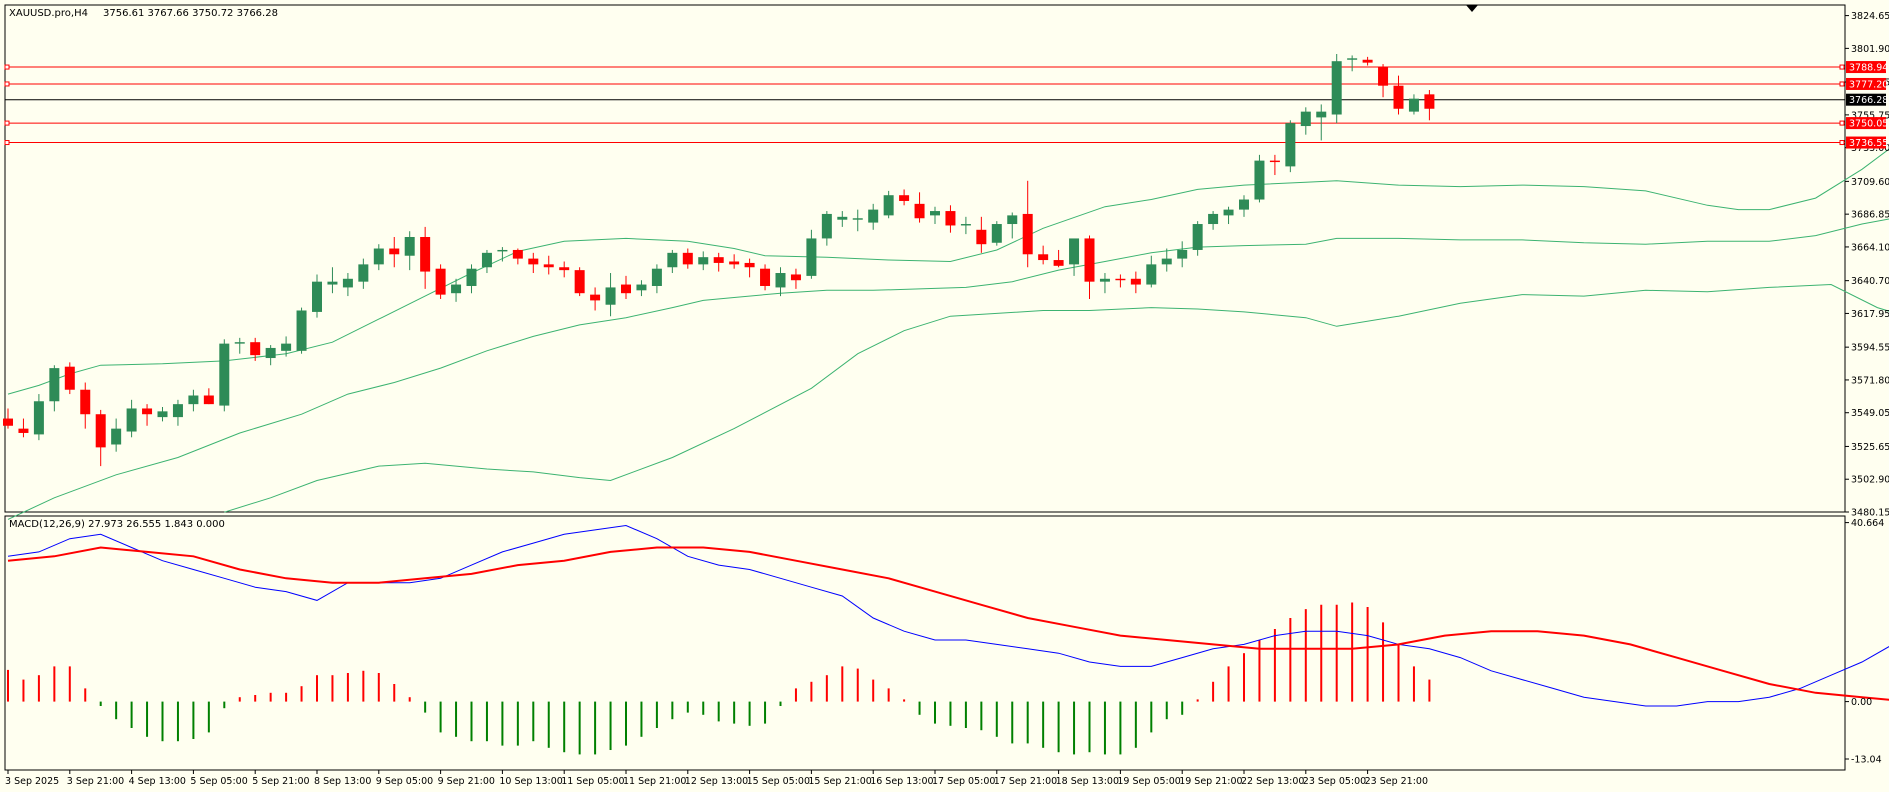 This screenshot has width=1889, height=792. I want to click on price-tick-label: 3502.90, so click(1870, 480).